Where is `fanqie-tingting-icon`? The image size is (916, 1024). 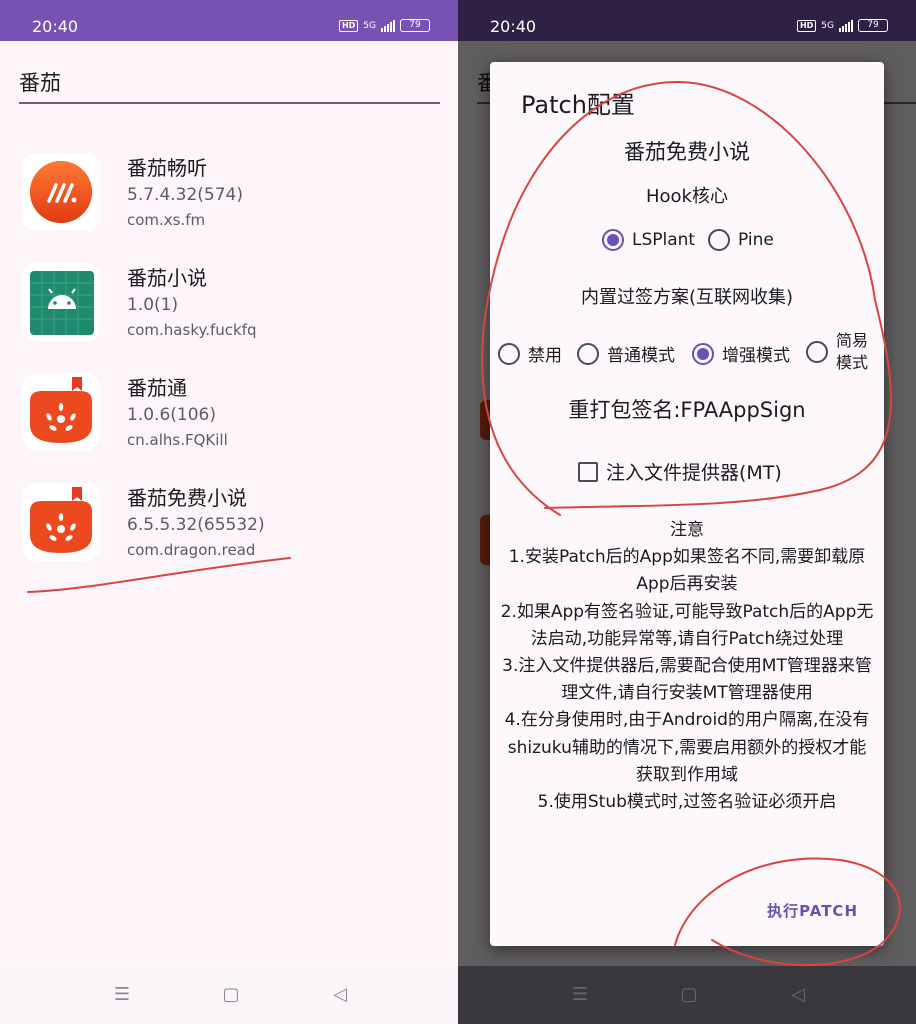
fanqie-tingting-icon is located at coordinates (61, 192).